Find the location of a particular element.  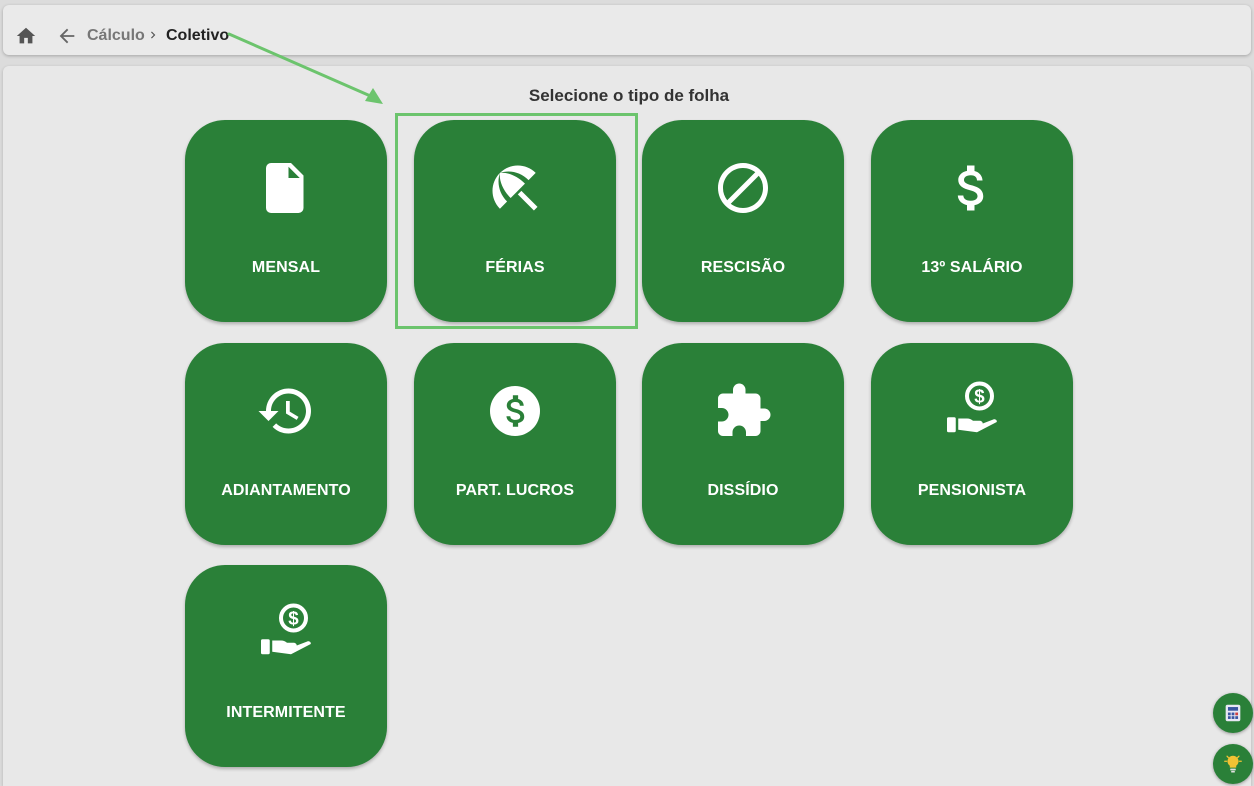

tile-dissidio: DISSÍDIO is located at coordinates (743, 444).